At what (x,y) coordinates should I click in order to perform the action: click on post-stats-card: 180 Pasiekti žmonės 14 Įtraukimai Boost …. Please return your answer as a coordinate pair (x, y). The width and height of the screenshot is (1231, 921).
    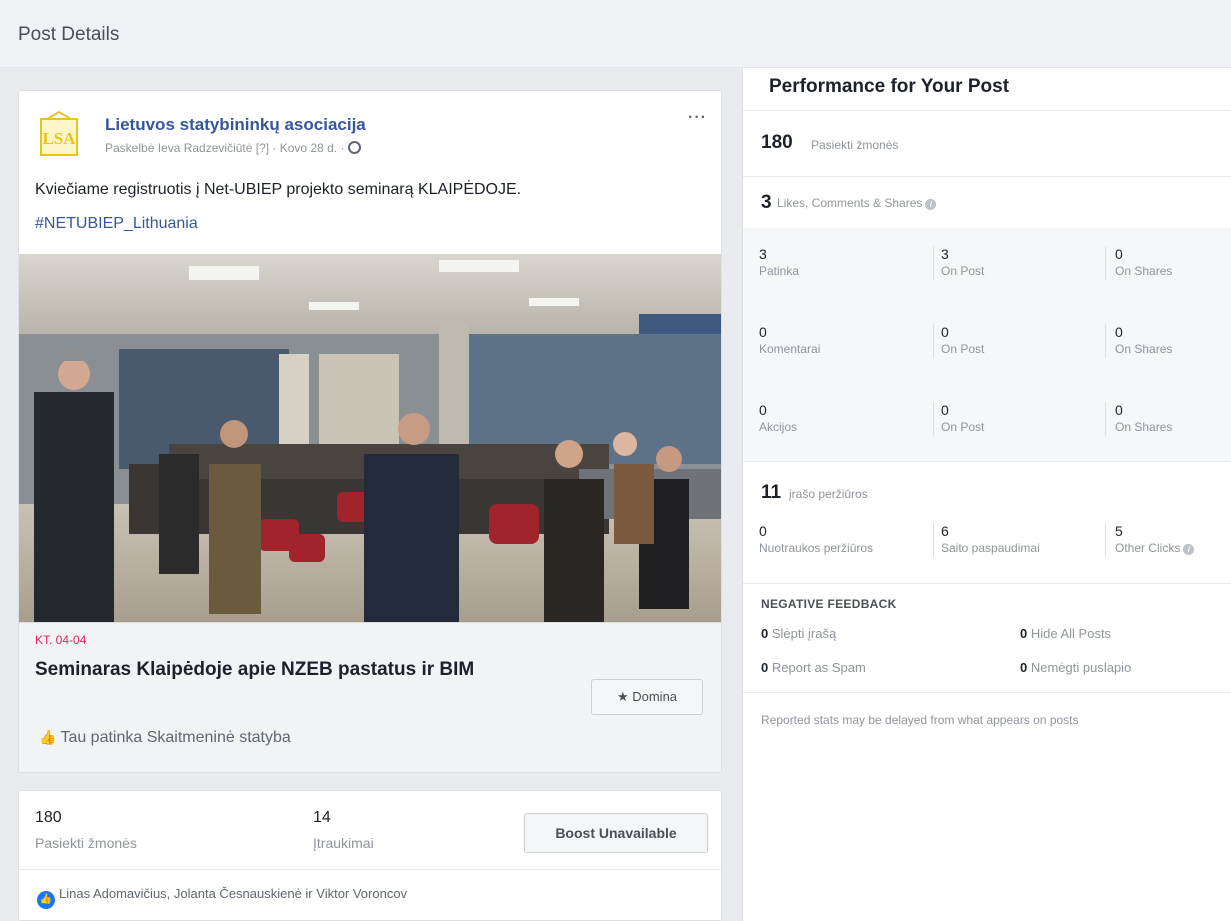
    Looking at the image, I should click on (370, 855).